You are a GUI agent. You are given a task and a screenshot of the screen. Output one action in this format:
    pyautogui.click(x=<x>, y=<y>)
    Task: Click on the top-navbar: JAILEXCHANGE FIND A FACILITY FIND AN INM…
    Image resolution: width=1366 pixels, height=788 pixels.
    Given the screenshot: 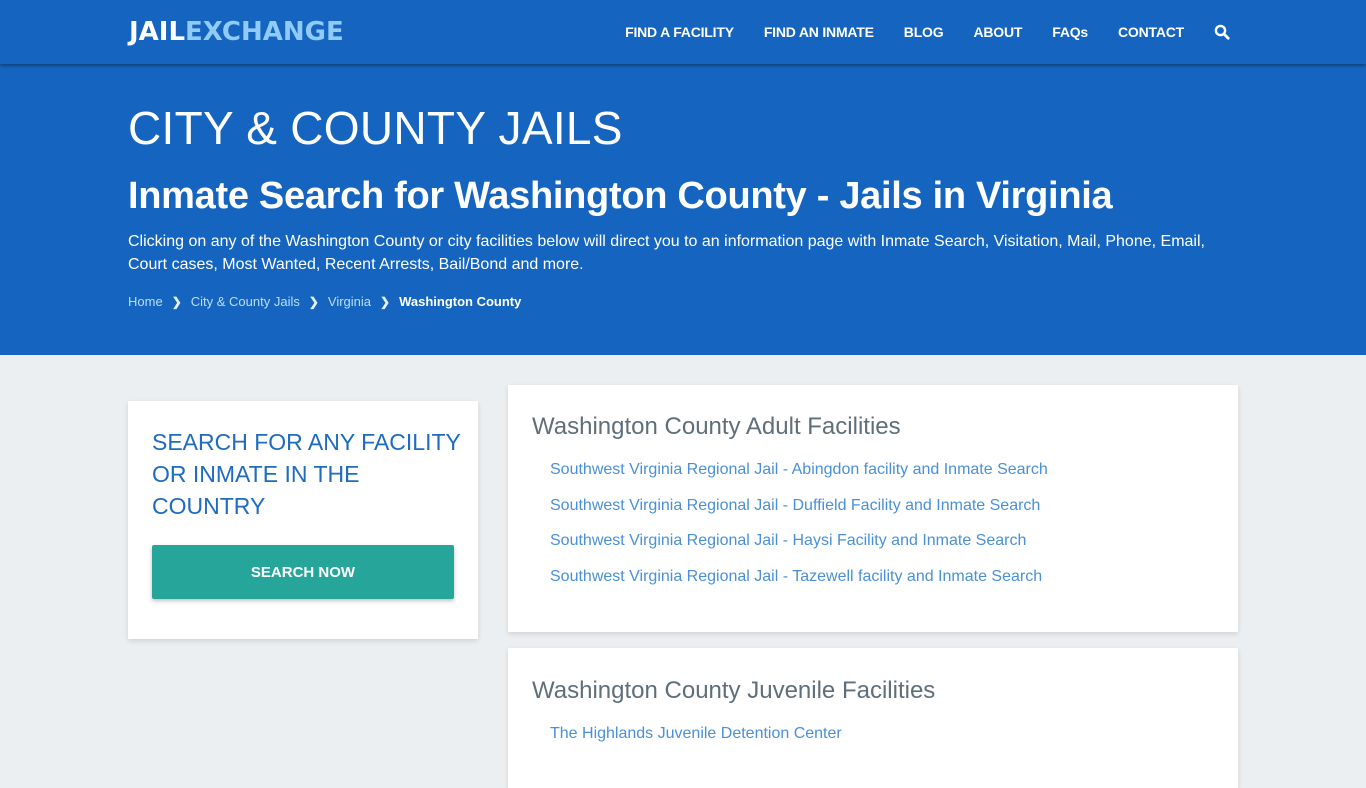 What is the action you would take?
    pyautogui.click(x=683, y=32)
    